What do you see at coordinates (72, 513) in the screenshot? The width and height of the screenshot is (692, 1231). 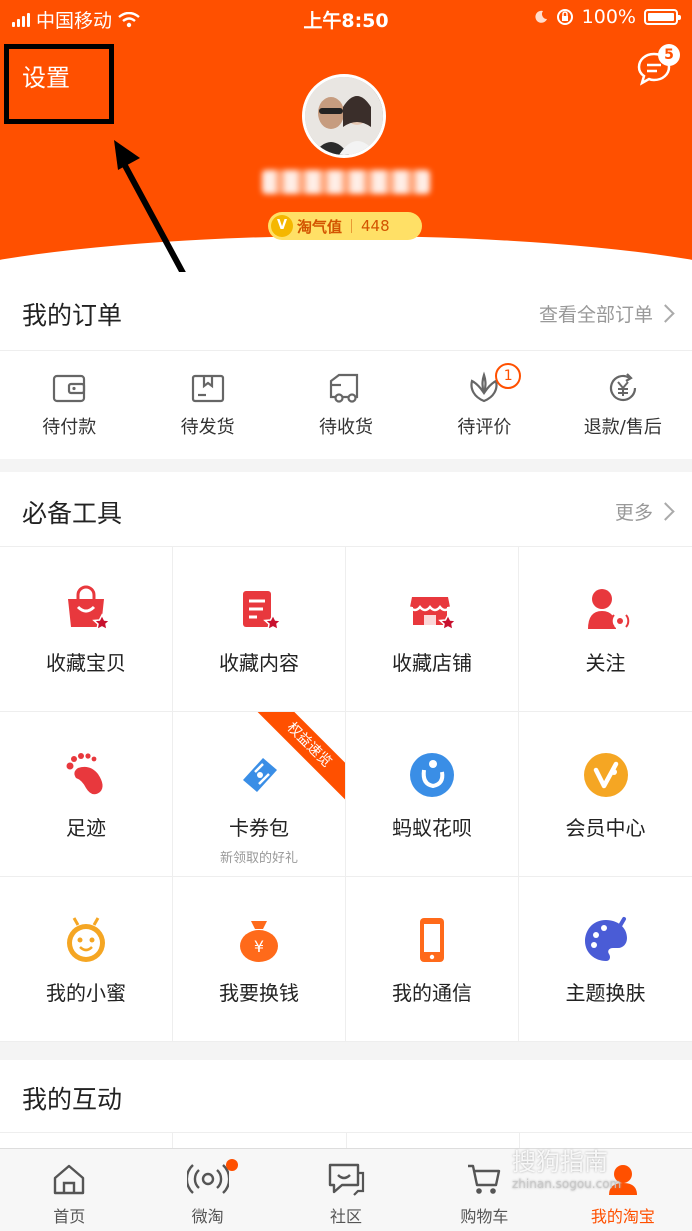 I see `tools-title: 必备工具` at bounding box center [72, 513].